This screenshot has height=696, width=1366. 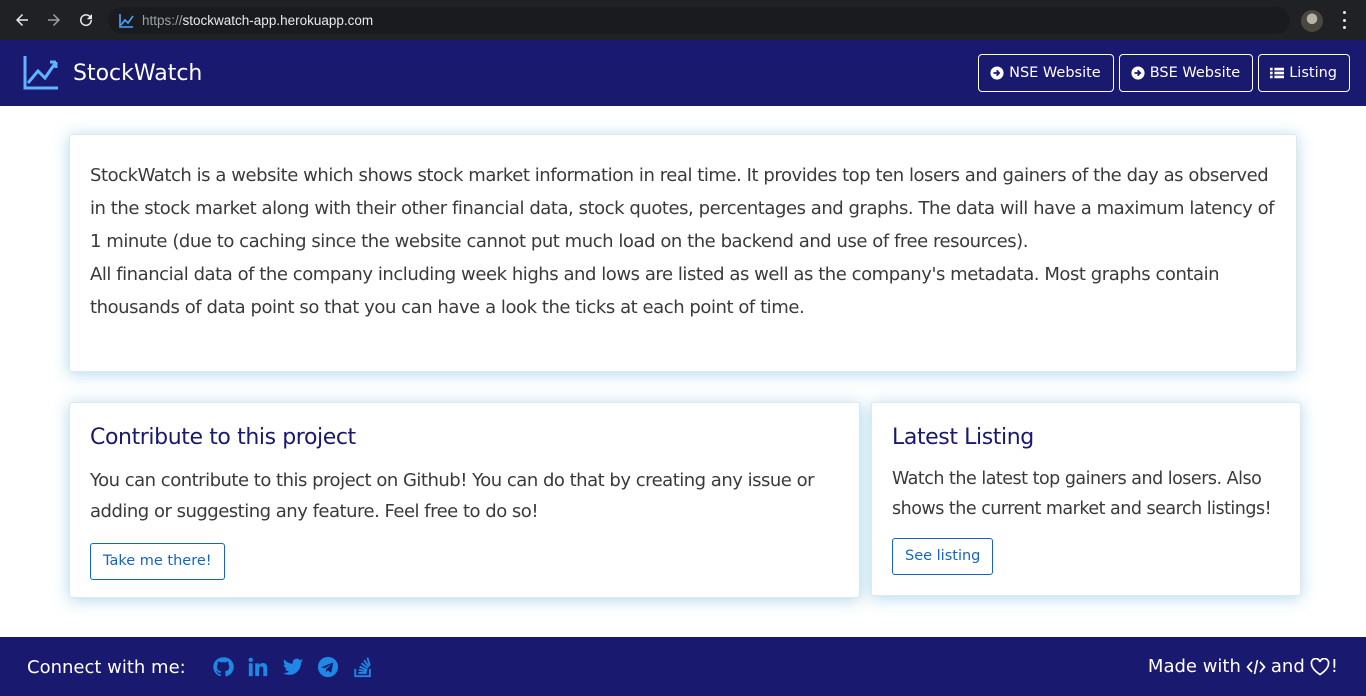 I want to click on chart-logo-icon, so click(x=40, y=73).